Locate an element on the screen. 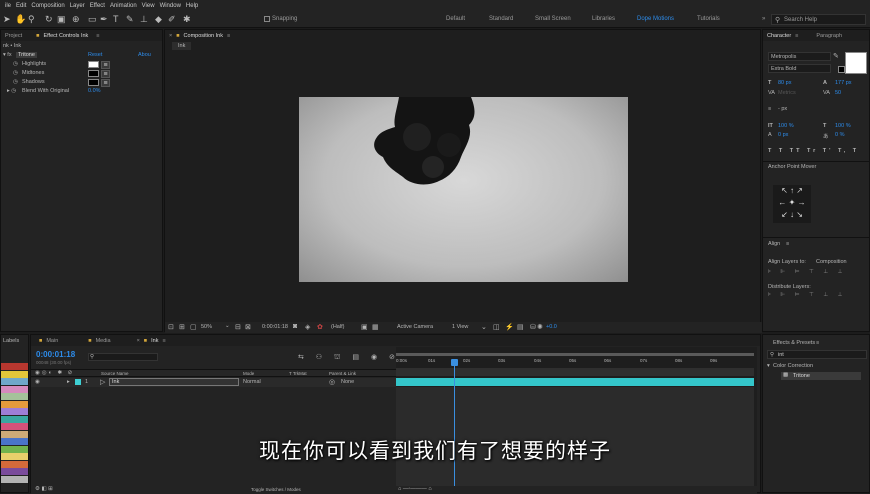 This screenshot has height=494, width=870. font-style-select: Extra Bold is located at coordinates (799, 68).